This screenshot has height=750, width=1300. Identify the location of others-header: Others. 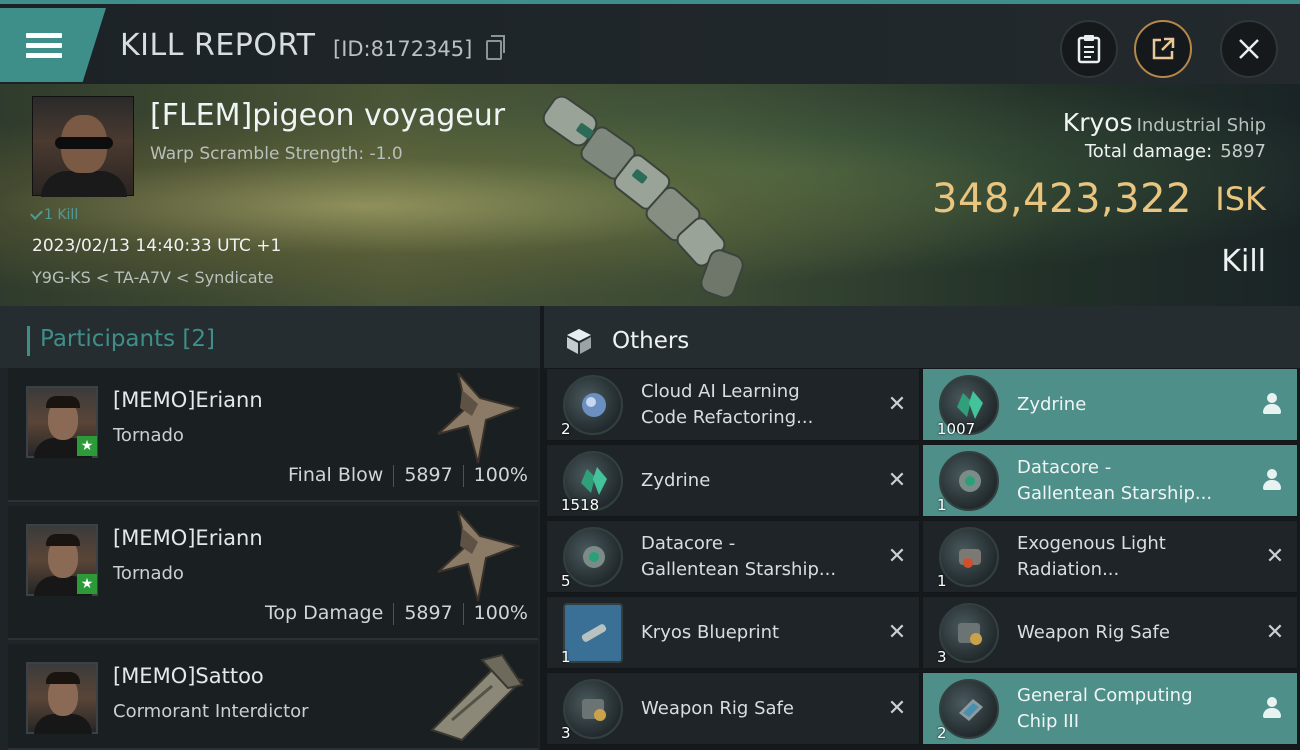
(922, 337).